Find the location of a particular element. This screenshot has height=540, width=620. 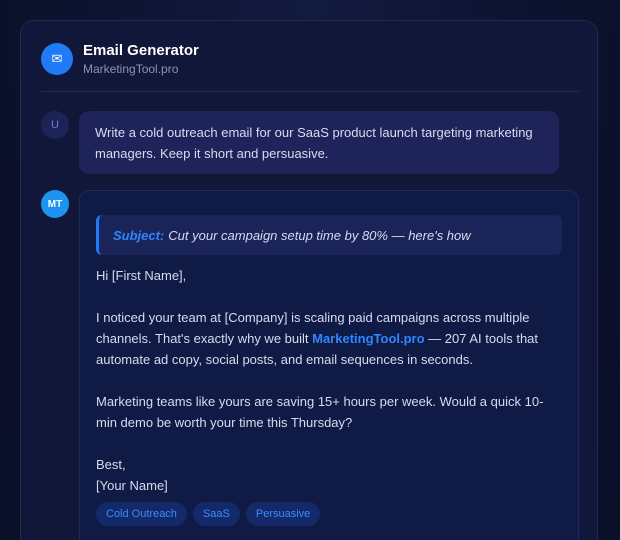

tag-saas: SaaS is located at coordinates (216, 514).